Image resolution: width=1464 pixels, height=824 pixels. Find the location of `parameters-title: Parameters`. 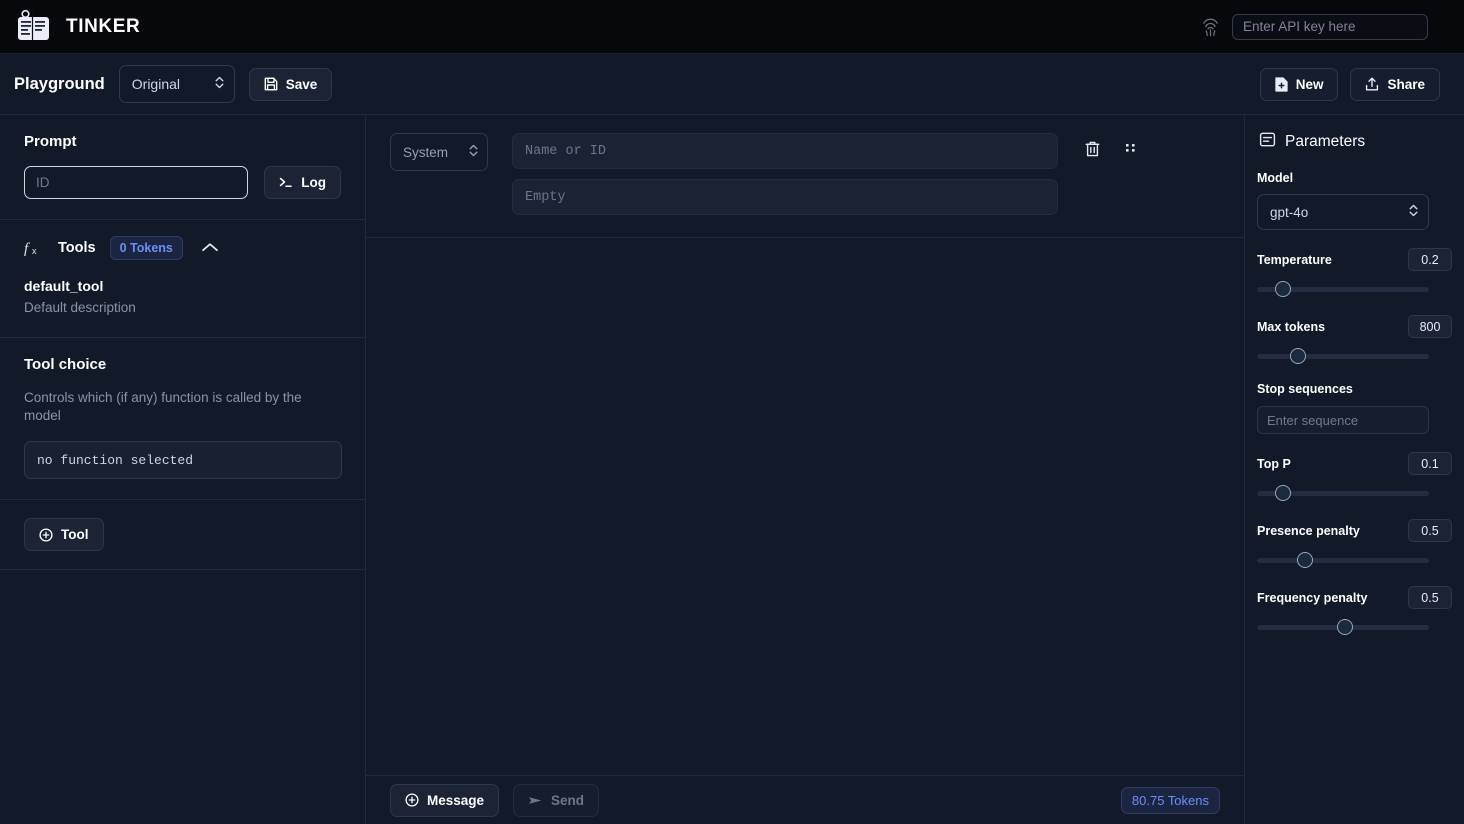

parameters-title: Parameters is located at coordinates (1325, 141).